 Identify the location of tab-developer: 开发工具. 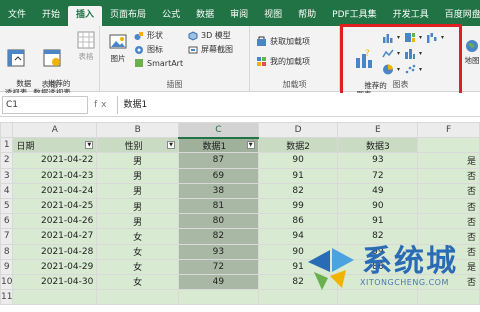
(411, 16).